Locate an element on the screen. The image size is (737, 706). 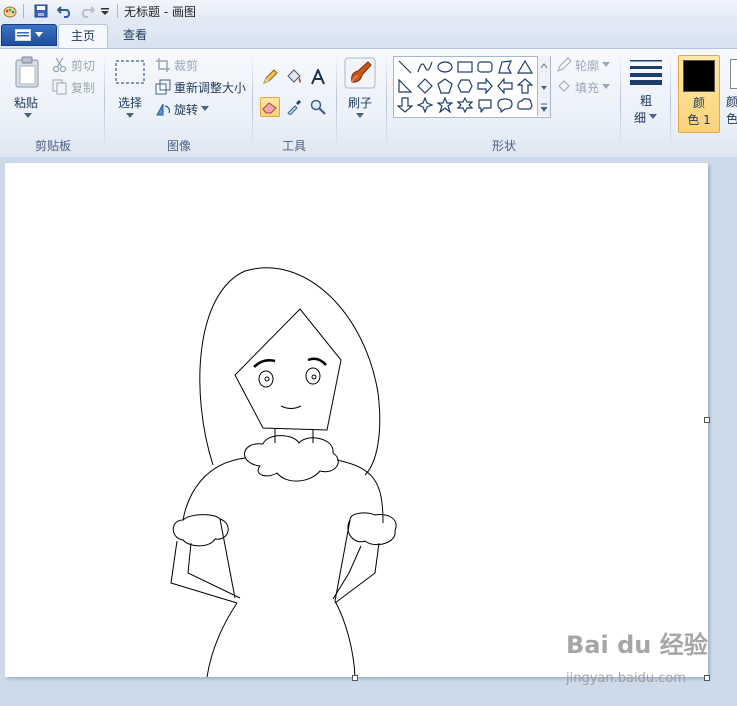
color1-swatch is located at coordinates (699, 76).